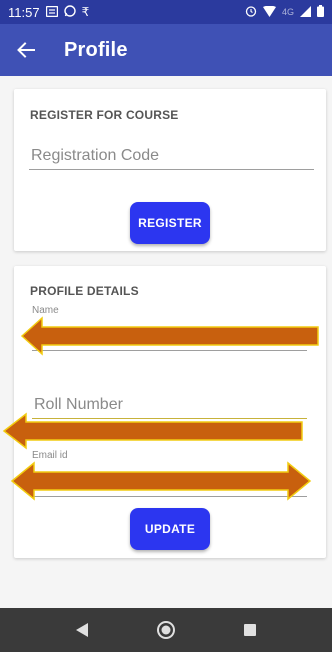 This screenshot has width=332, height=652. Describe the element at coordinates (51, 12) in the screenshot. I see `notification-icon` at that location.